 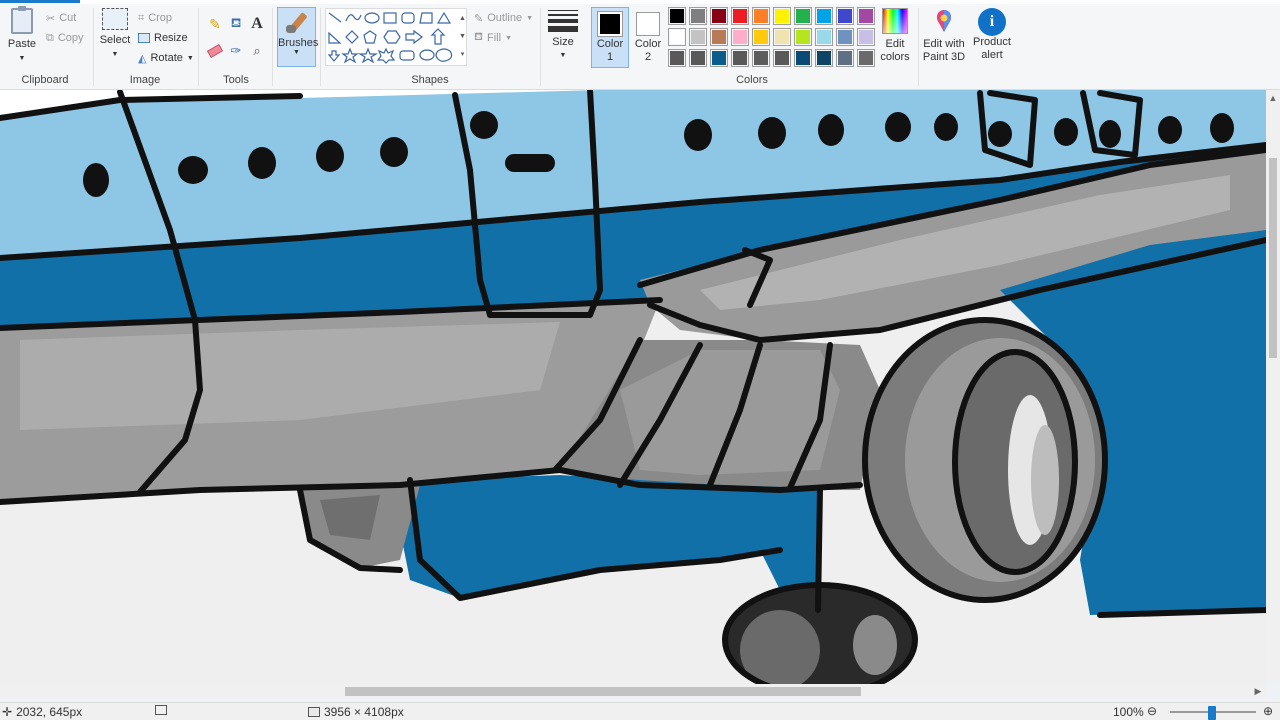 What do you see at coordinates (171, 38) in the screenshot?
I see `resize-label: Resize` at bounding box center [171, 38].